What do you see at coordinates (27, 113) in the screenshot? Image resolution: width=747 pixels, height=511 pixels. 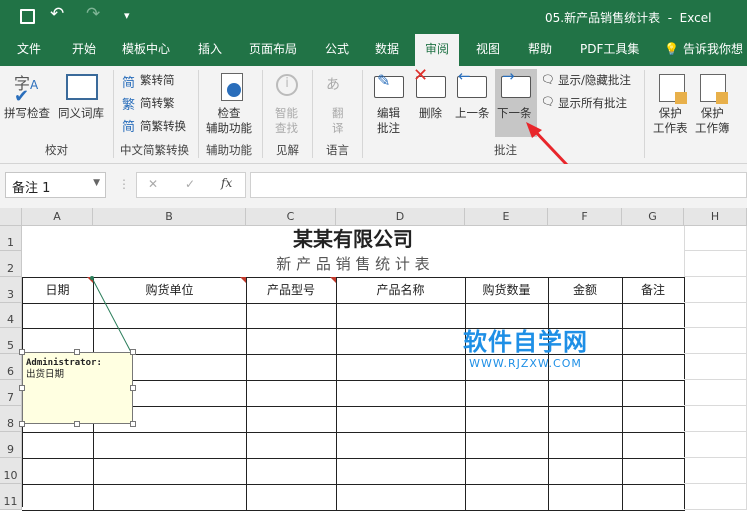 I see `spell-check-button: 拼写检查` at bounding box center [27, 113].